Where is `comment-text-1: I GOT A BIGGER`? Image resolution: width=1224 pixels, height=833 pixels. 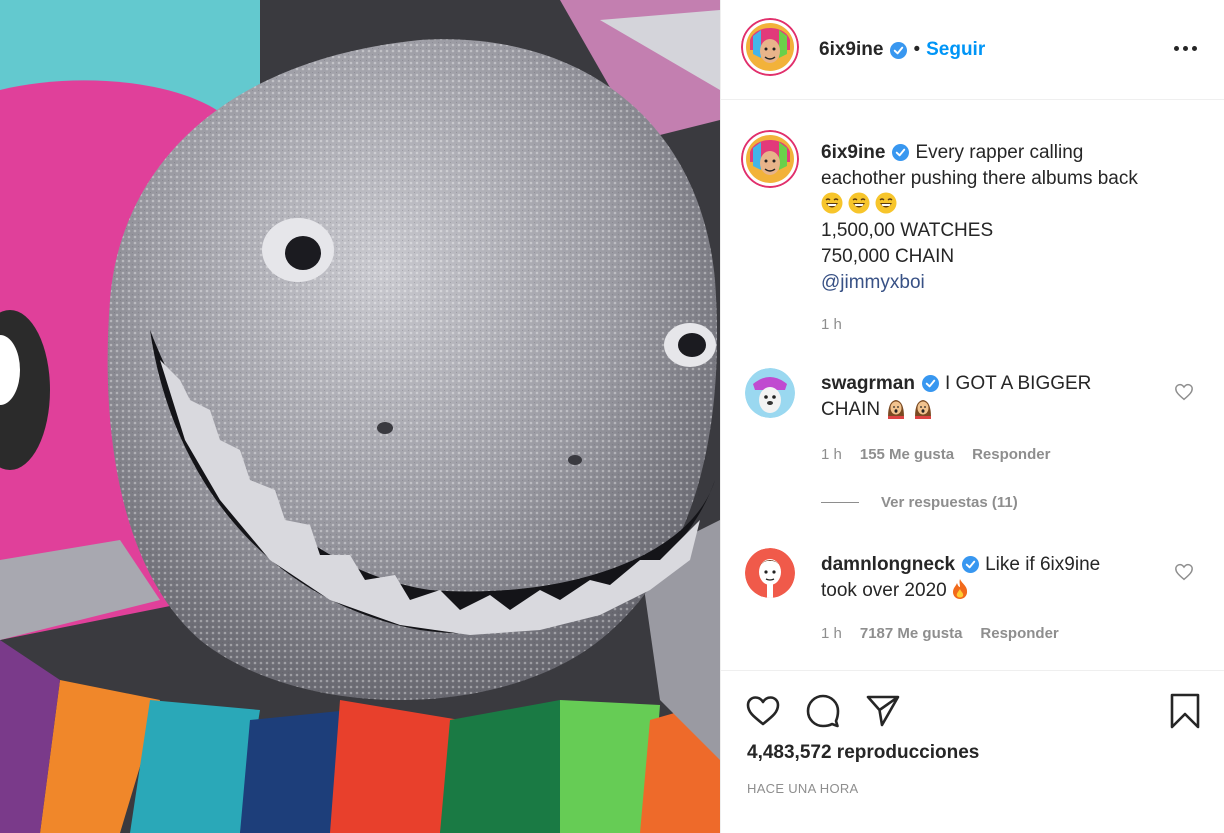
comment-text-1: I GOT A BIGGER is located at coordinates (1018, 383).